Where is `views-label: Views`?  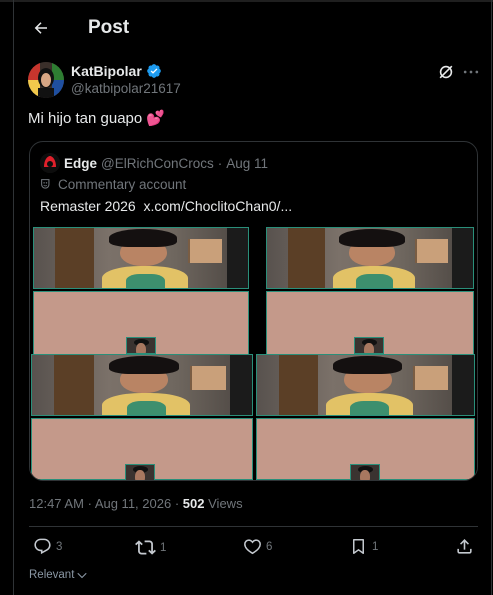 views-label: Views is located at coordinates (225, 503).